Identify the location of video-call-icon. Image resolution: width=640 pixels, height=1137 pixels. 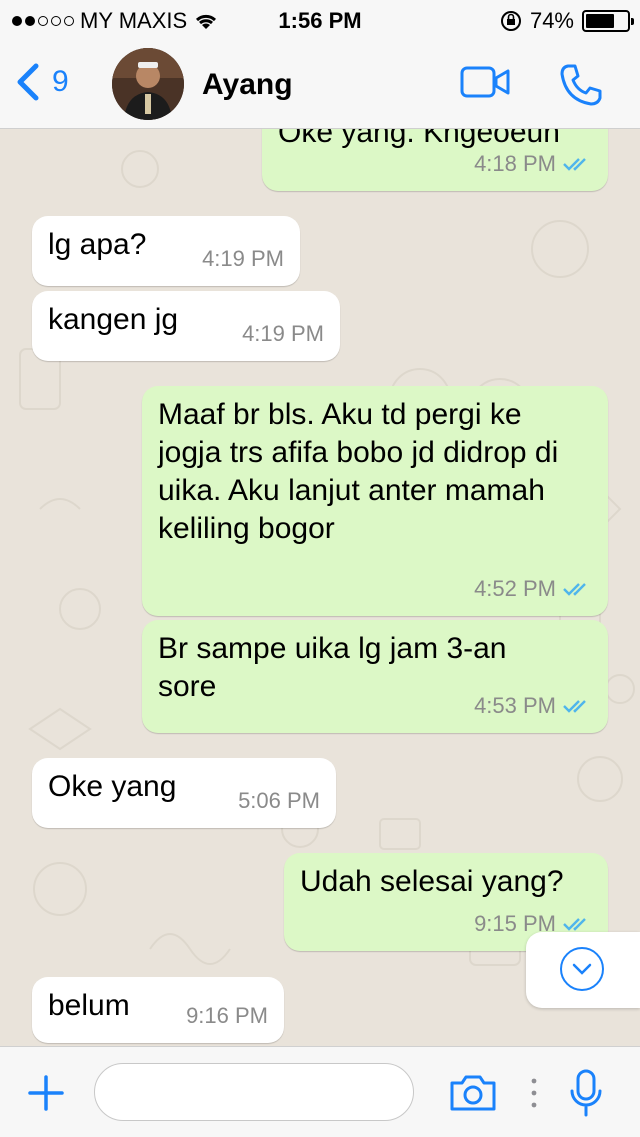
(485, 82).